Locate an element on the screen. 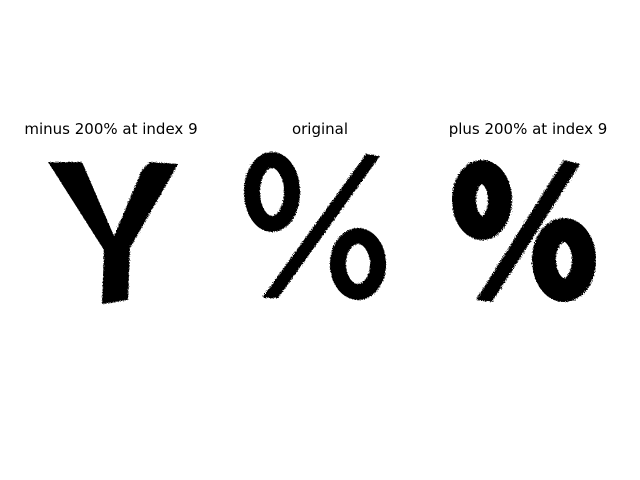 This screenshot has width=640, height=480. panel-title-minus: minus 200% at index 9 is located at coordinates (111, 129).